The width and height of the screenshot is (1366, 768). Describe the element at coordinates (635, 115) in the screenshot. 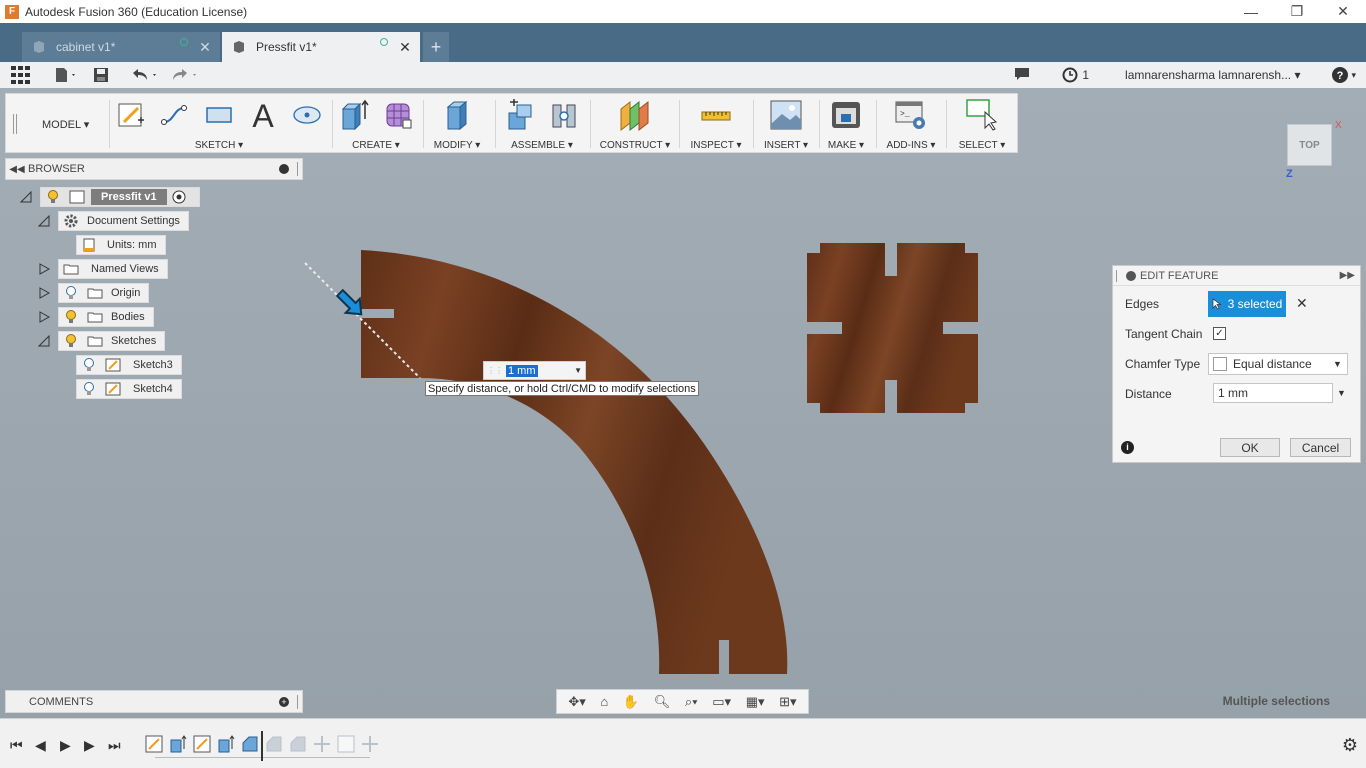

I see `offset-plane-icon` at that location.